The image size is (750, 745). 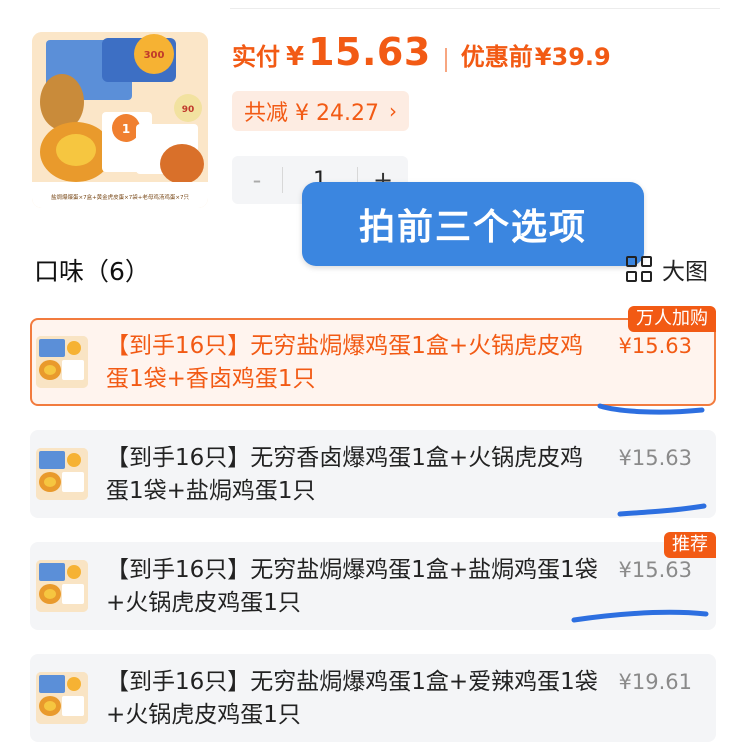 I want to click on price-separator, so click(x=445, y=60).